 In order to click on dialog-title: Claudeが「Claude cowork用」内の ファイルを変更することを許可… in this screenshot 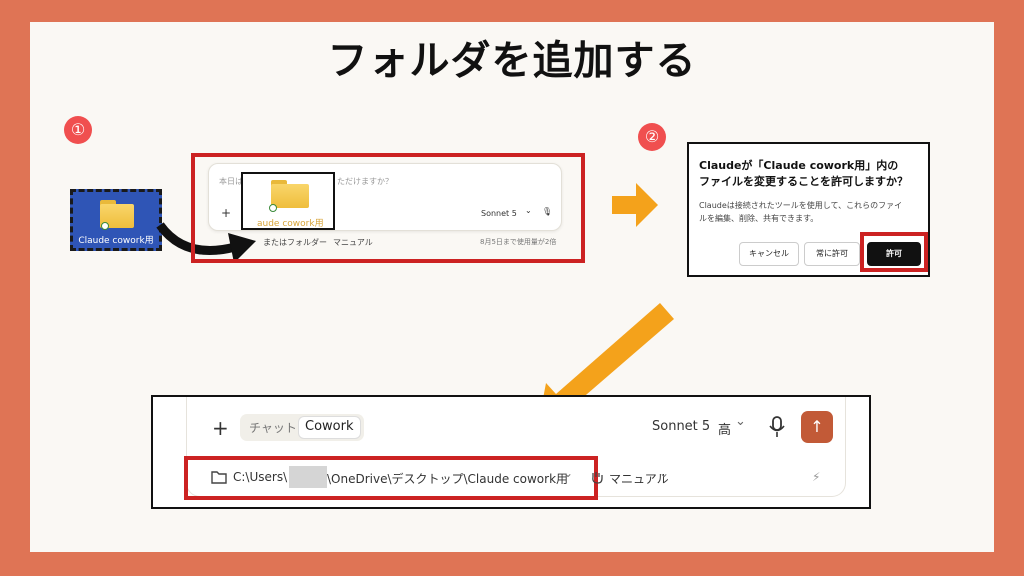, I will do `click(811, 174)`.